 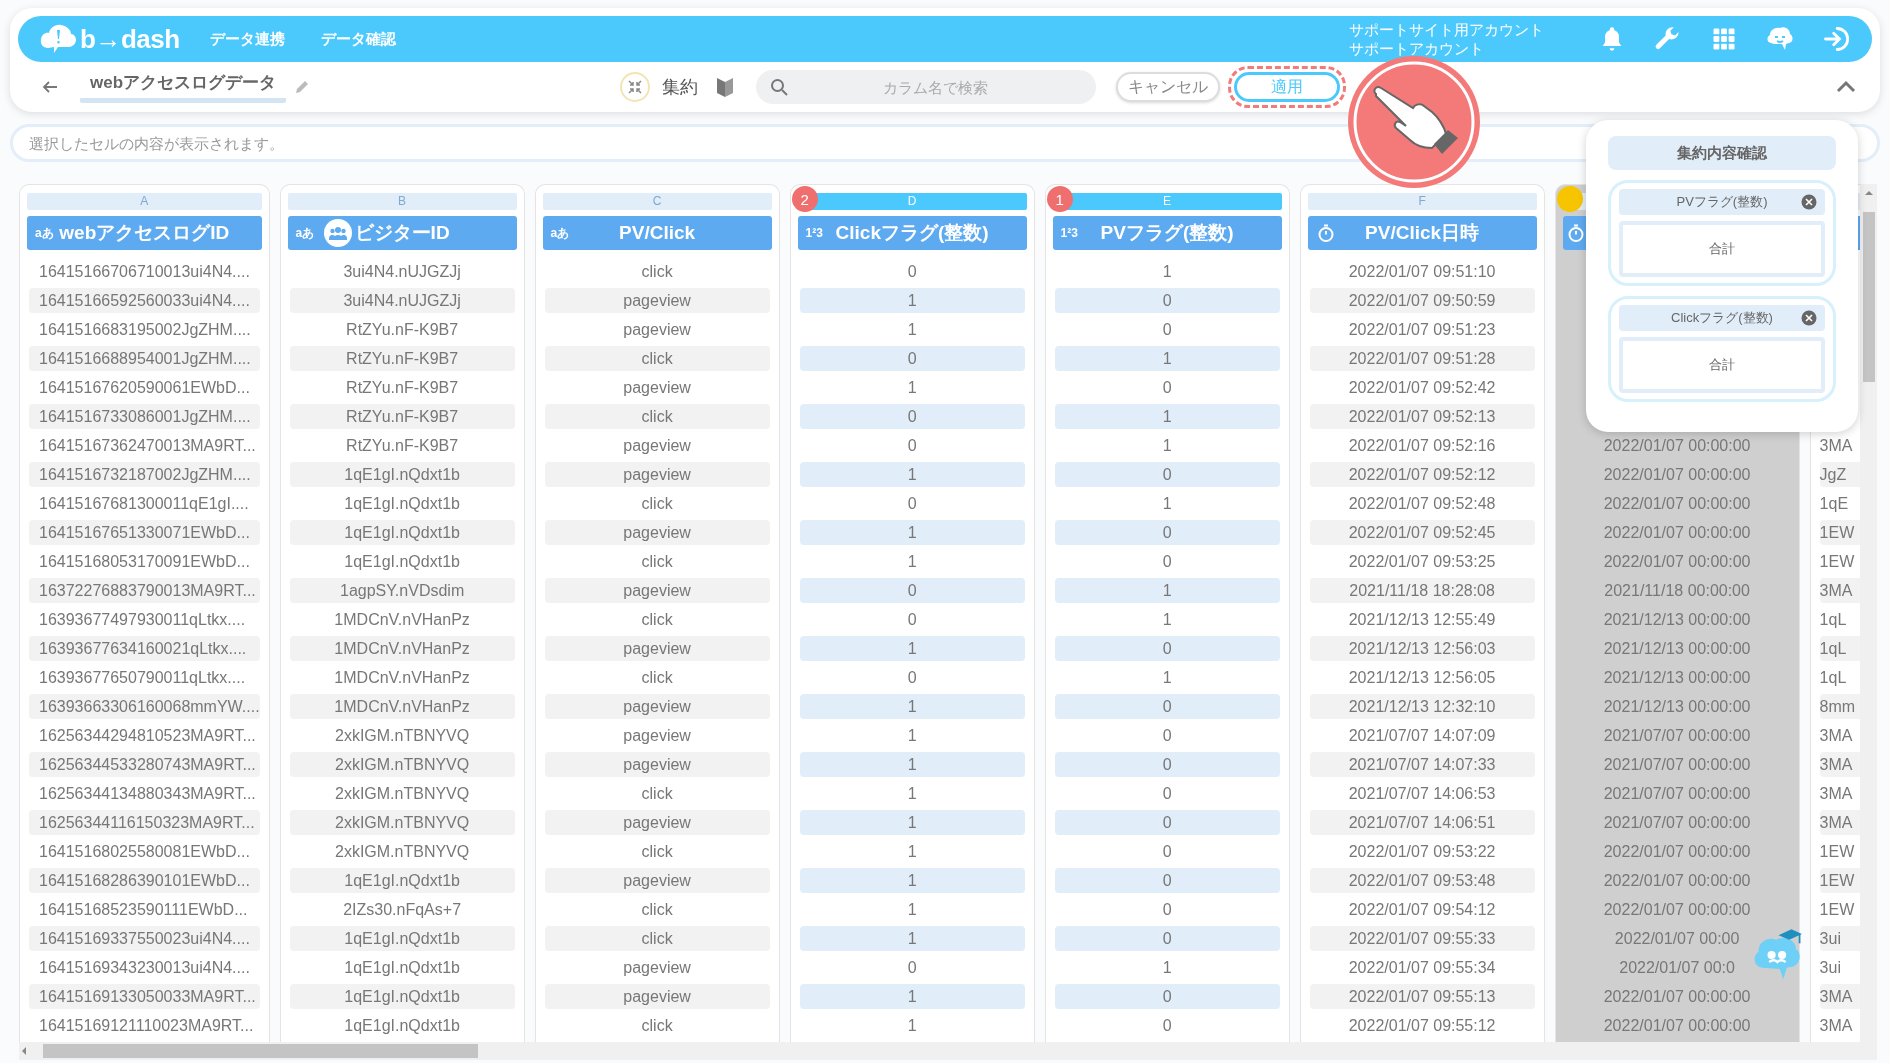 I want to click on column-header: aあ PV/Click, so click(x=657, y=233).